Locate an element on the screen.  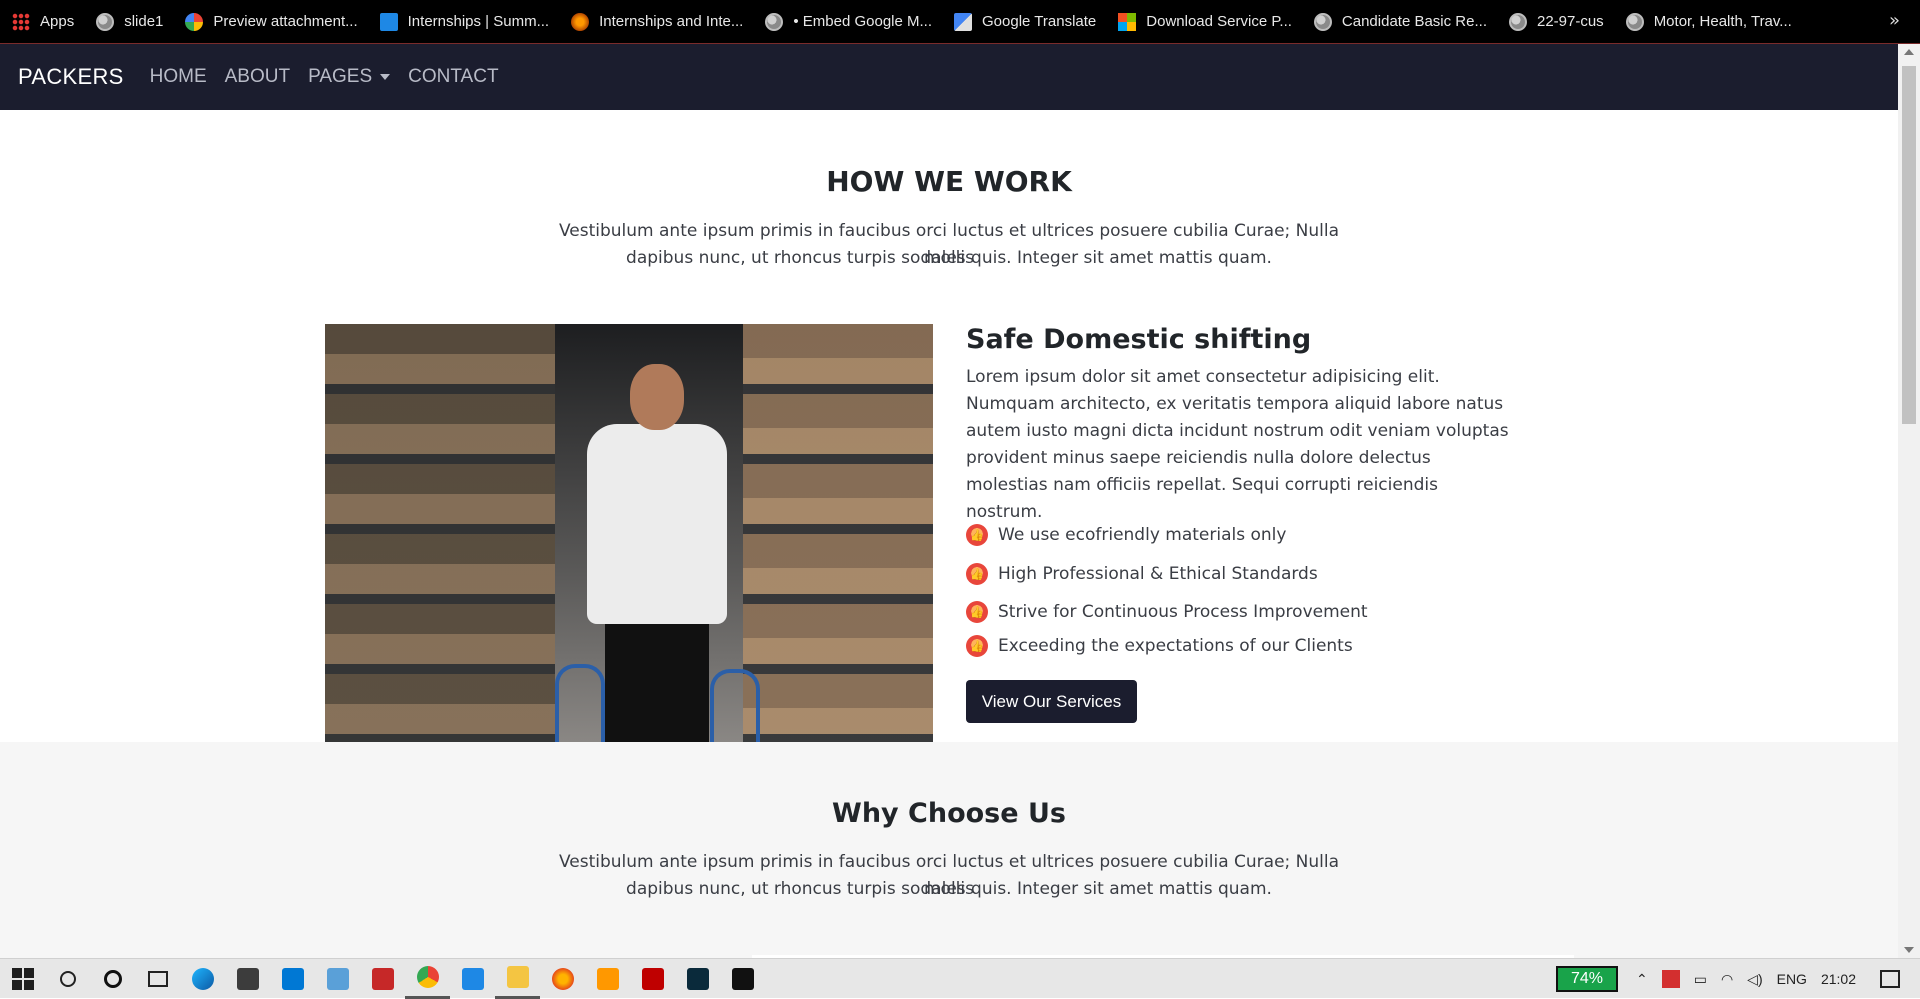
bookmark-22-97-cus: 22-97-cus is located at coordinates (1556, 21).